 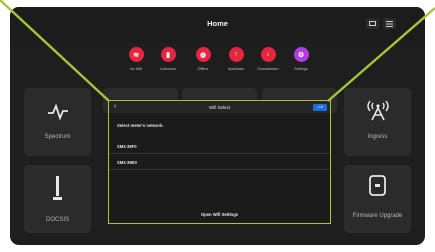 What do you see at coordinates (57, 122) in the screenshot?
I see `tile-spectrum: Spectrum` at bounding box center [57, 122].